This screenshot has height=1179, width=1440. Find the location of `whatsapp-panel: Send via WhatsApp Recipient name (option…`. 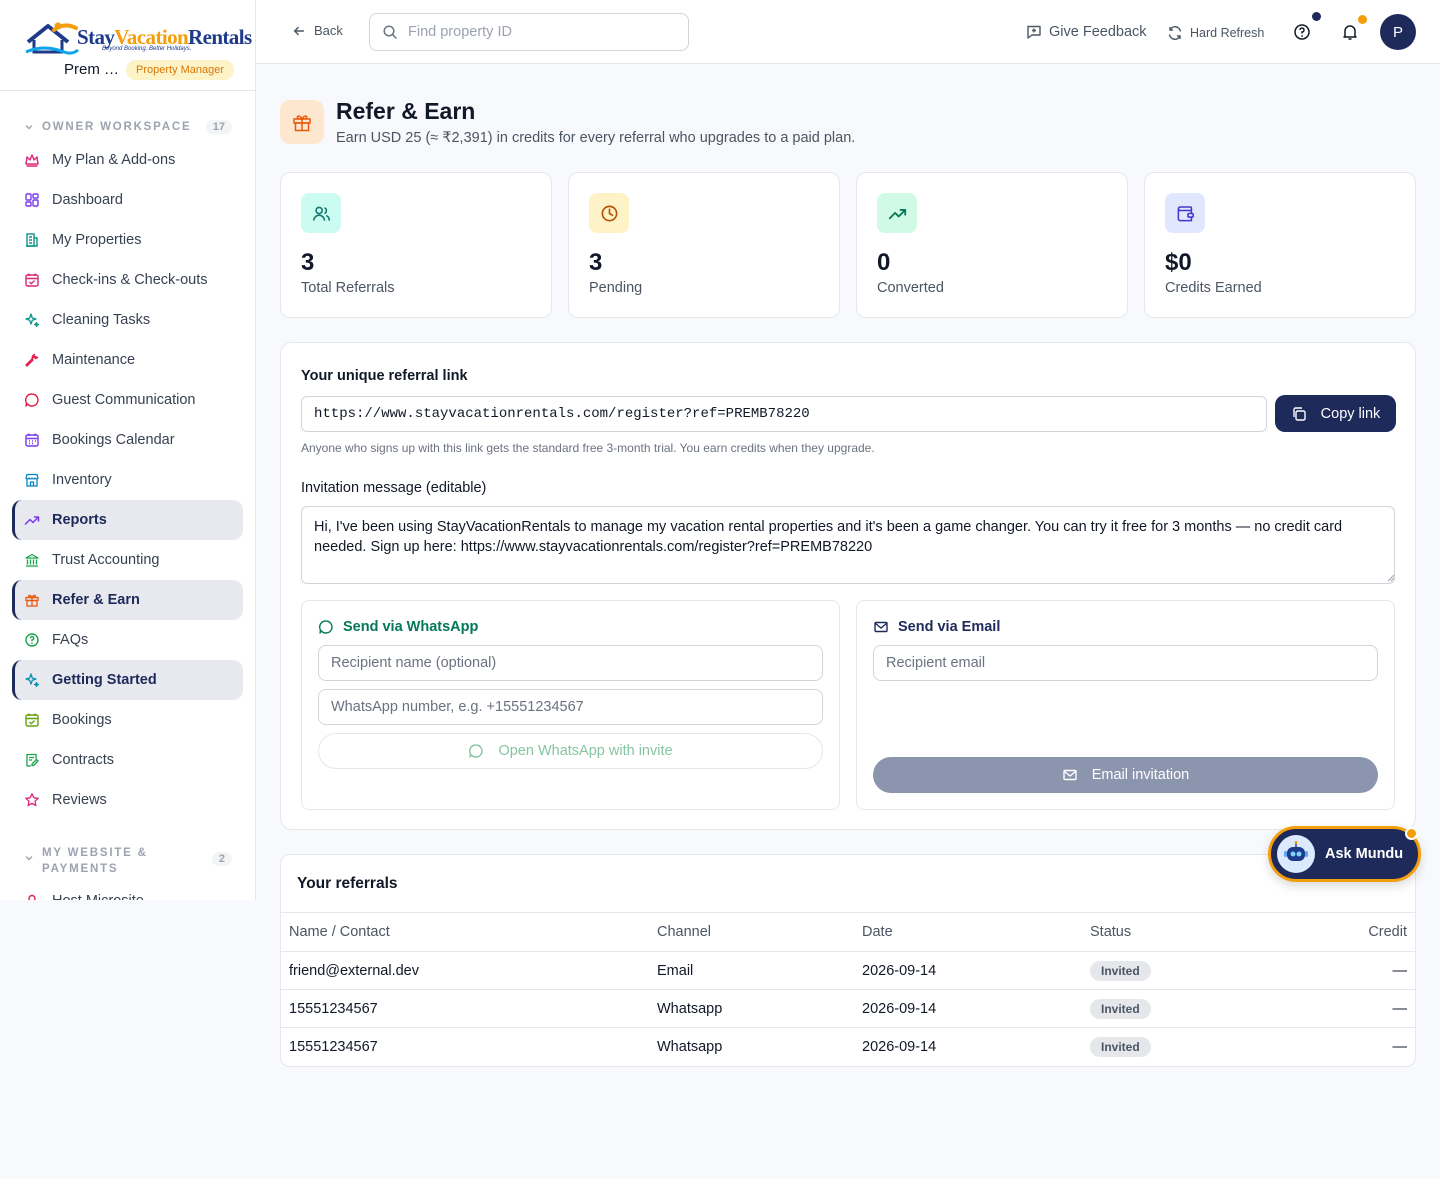

whatsapp-panel: Send via WhatsApp Recipient name (option… is located at coordinates (570, 705).